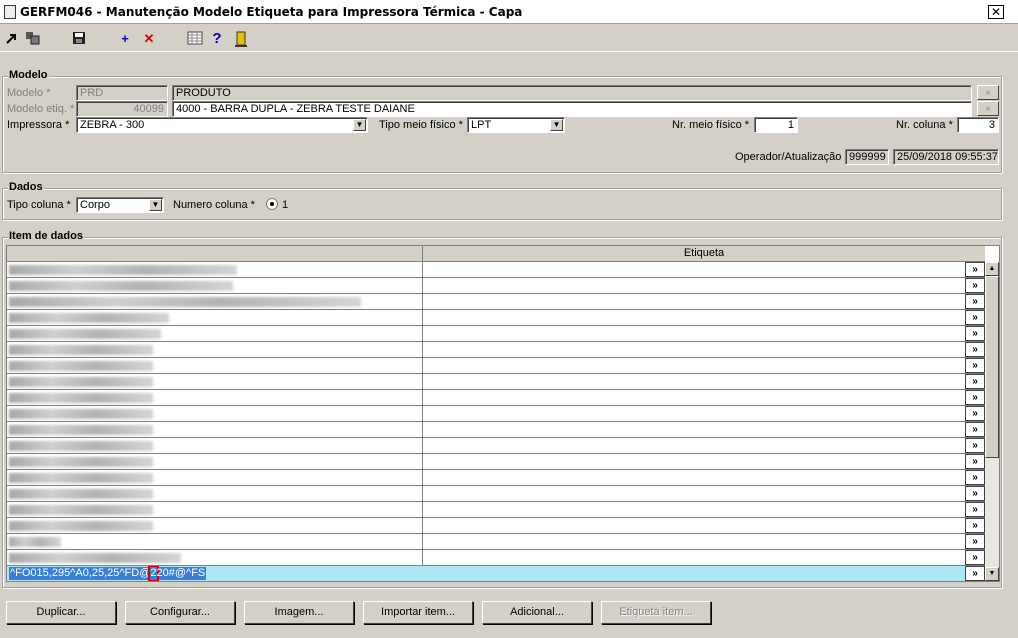 This screenshot has width=1018, height=638. I want to click on modelo-etiq-desc-field: 4000 - BARRA DUPLA - ZEBRA TESTE DAIANE, so click(572, 109).